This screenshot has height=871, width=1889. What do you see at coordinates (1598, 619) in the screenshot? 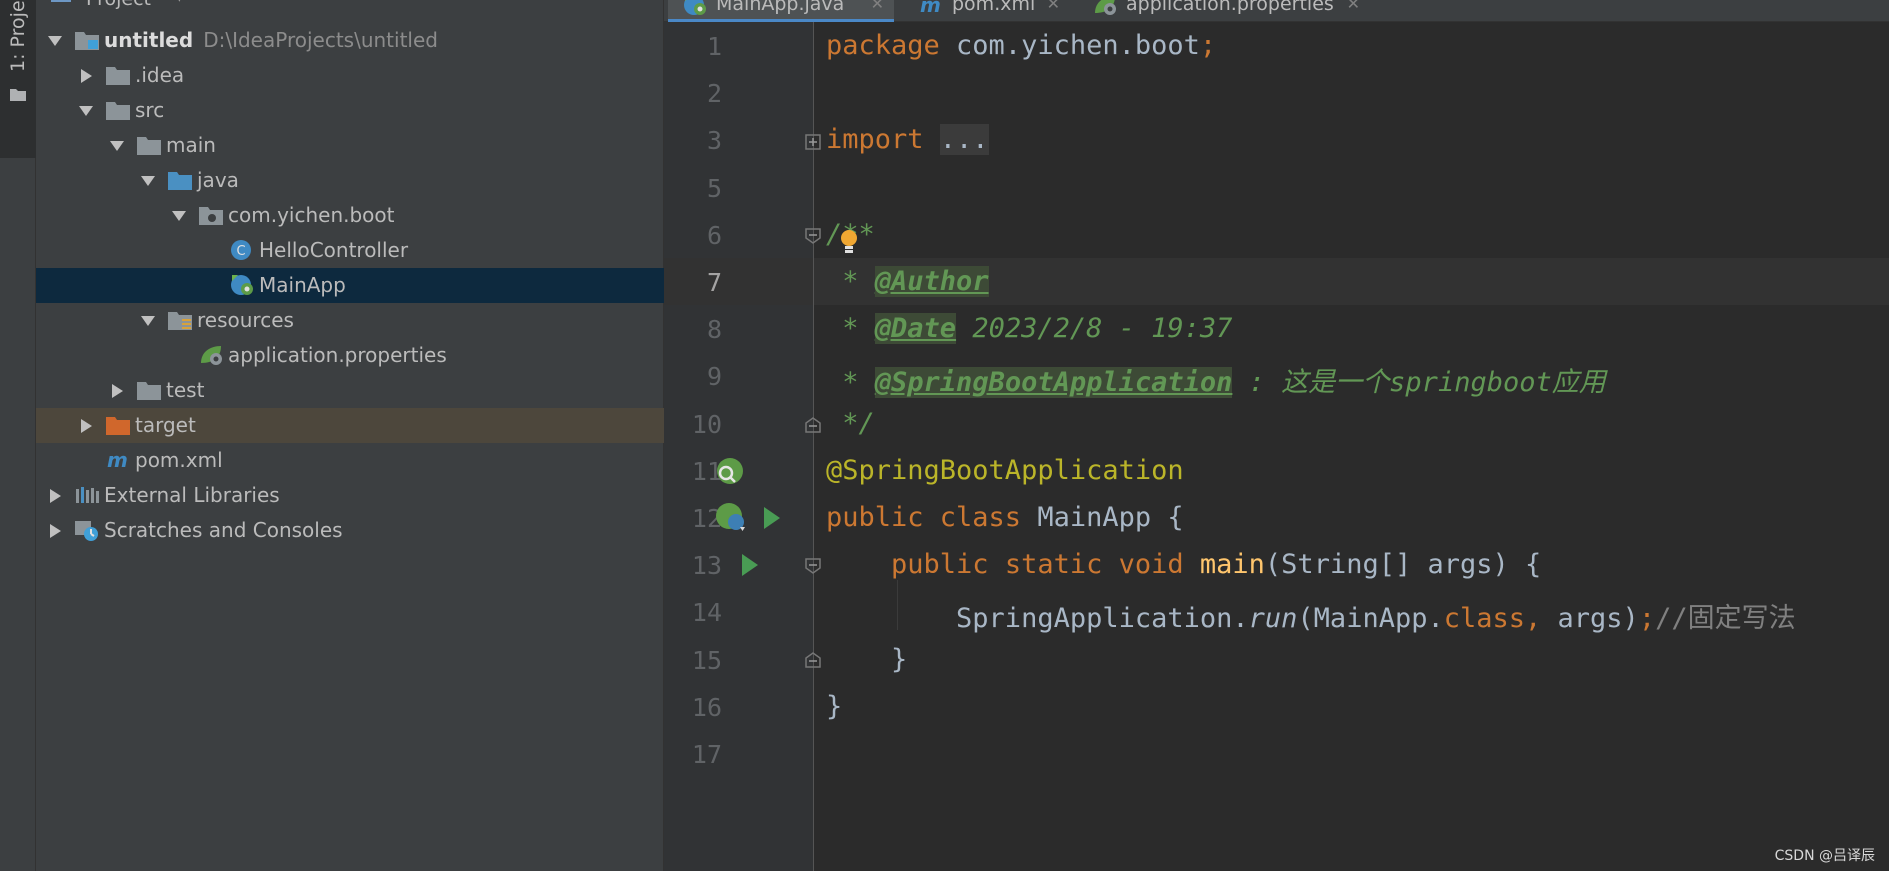
I see `code-token: args)` at bounding box center [1598, 619].